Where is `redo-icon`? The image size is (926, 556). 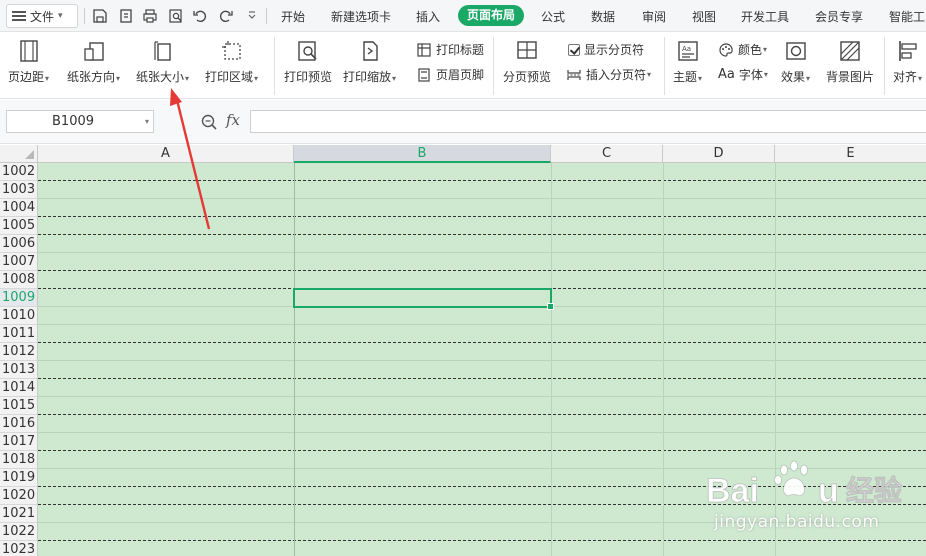
redo-icon is located at coordinates (226, 16).